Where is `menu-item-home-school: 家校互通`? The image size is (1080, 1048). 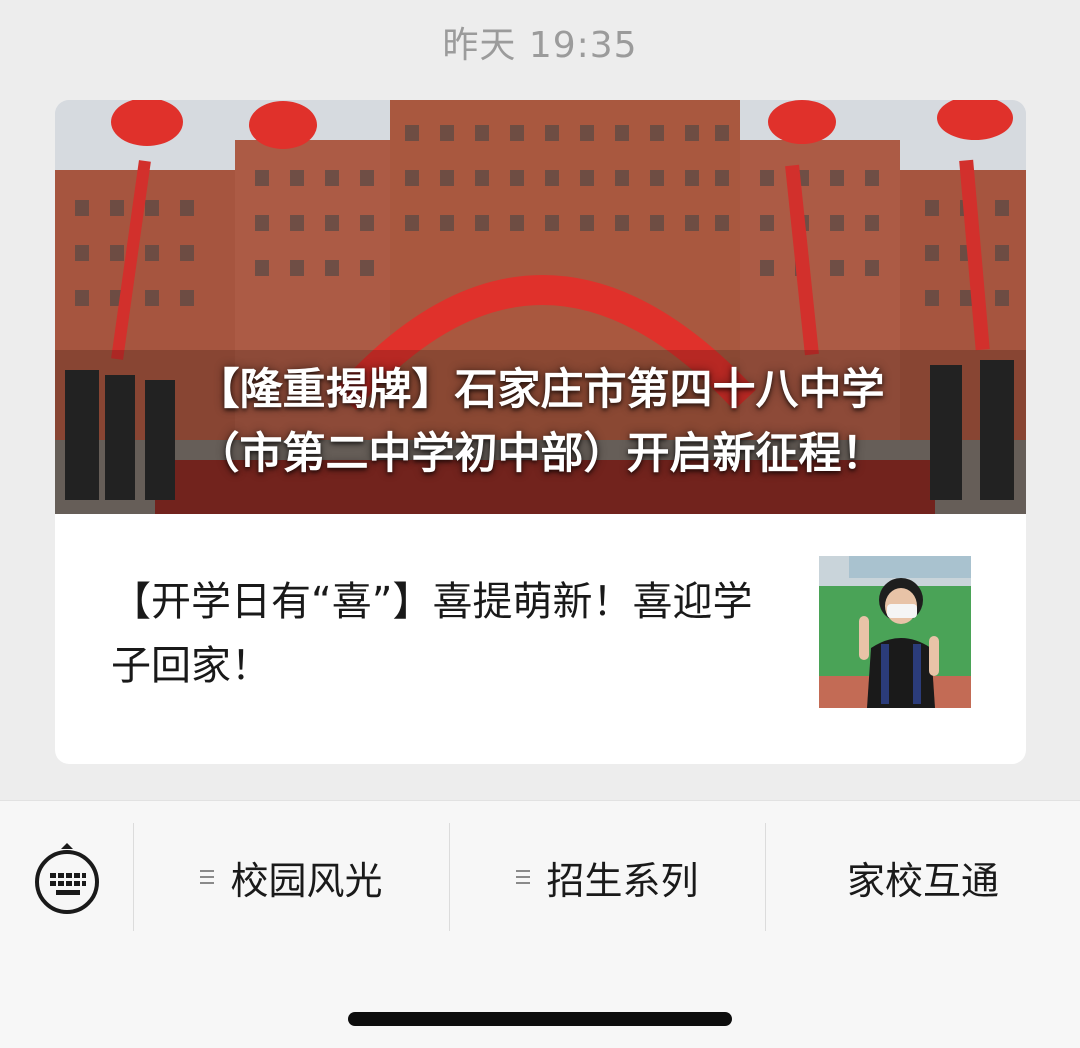
menu-item-home-school: 家校互通 is located at coordinates (923, 877).